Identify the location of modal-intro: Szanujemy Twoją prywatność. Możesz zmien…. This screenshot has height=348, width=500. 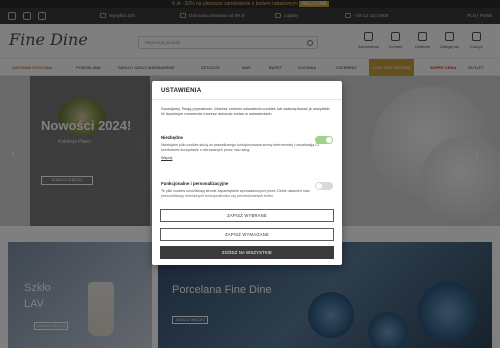
(246, 111).